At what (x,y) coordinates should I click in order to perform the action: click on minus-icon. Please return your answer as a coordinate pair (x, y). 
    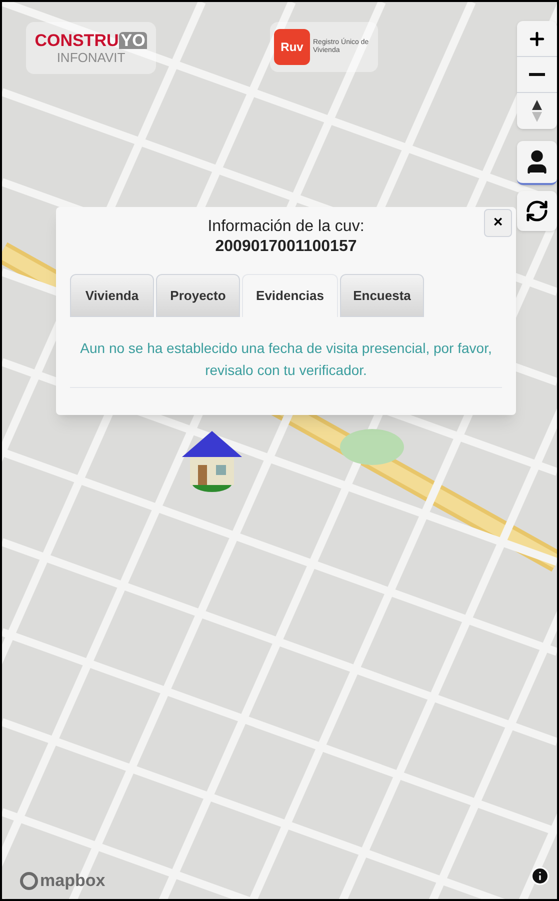
    Looking at the image, I should click on (537, 74).